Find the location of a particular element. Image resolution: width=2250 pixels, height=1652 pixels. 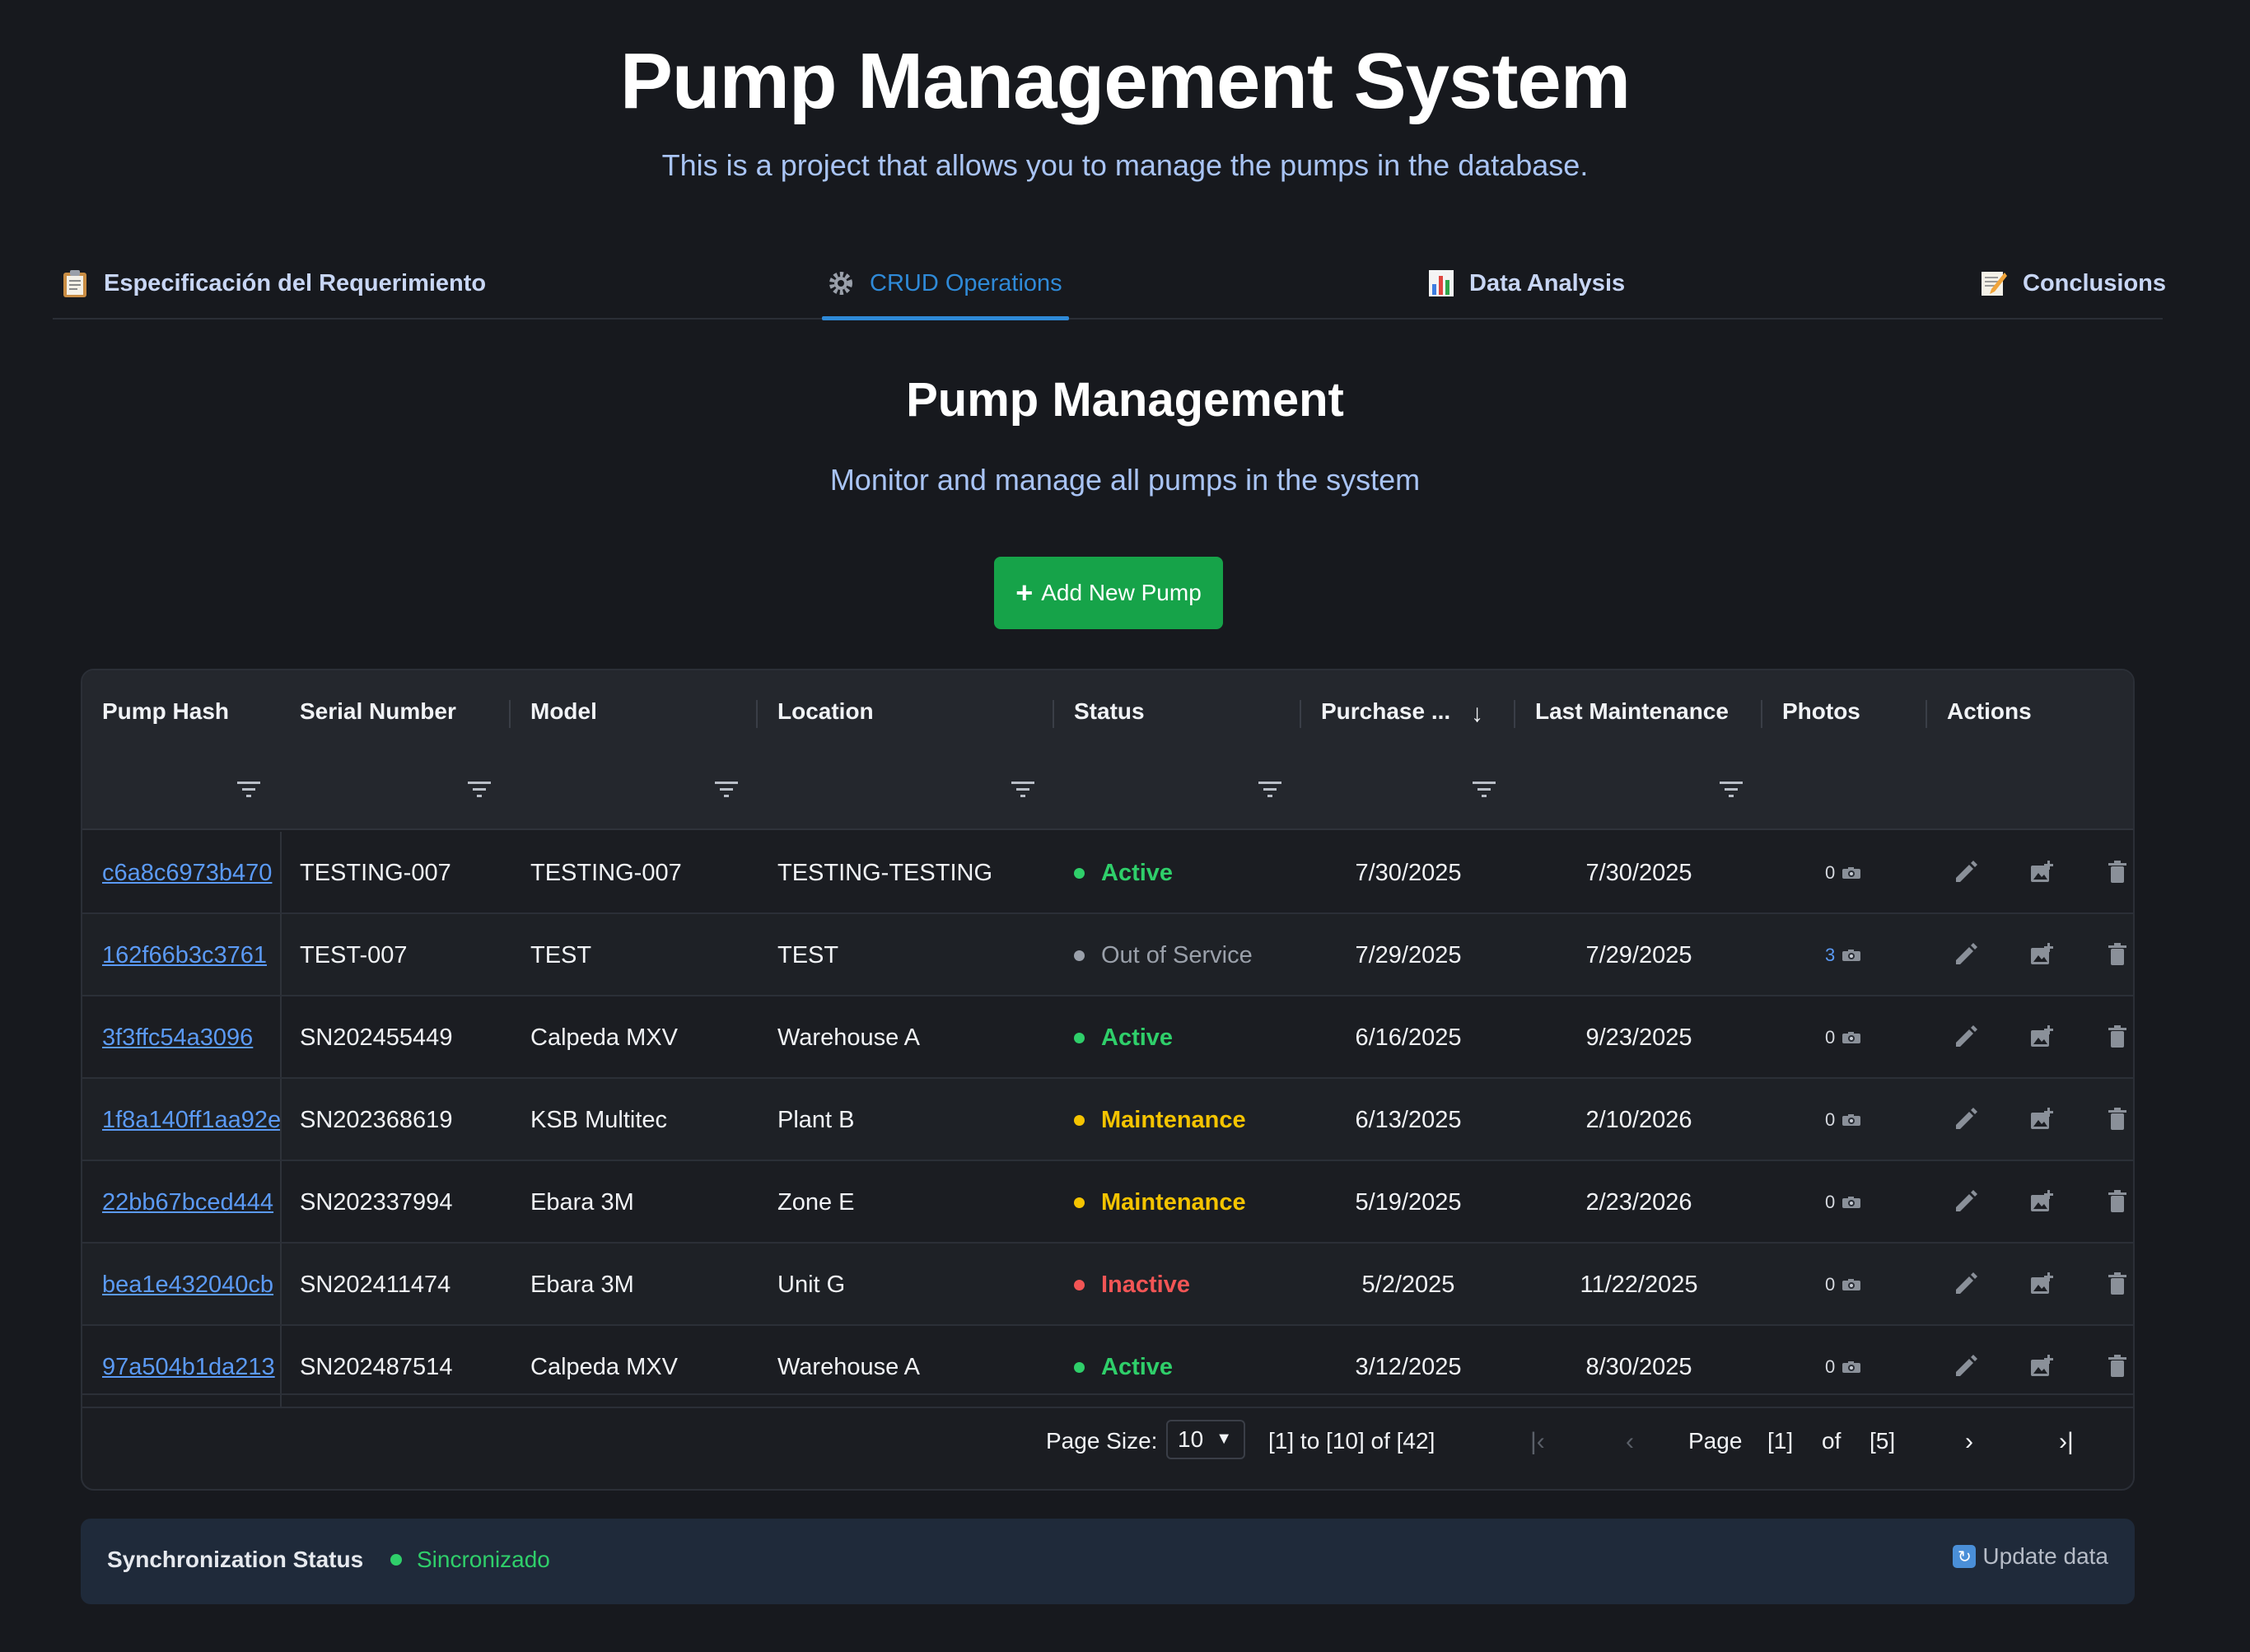

column-header-pump-hash: Pump Hash is located at coordinates (181, 750).